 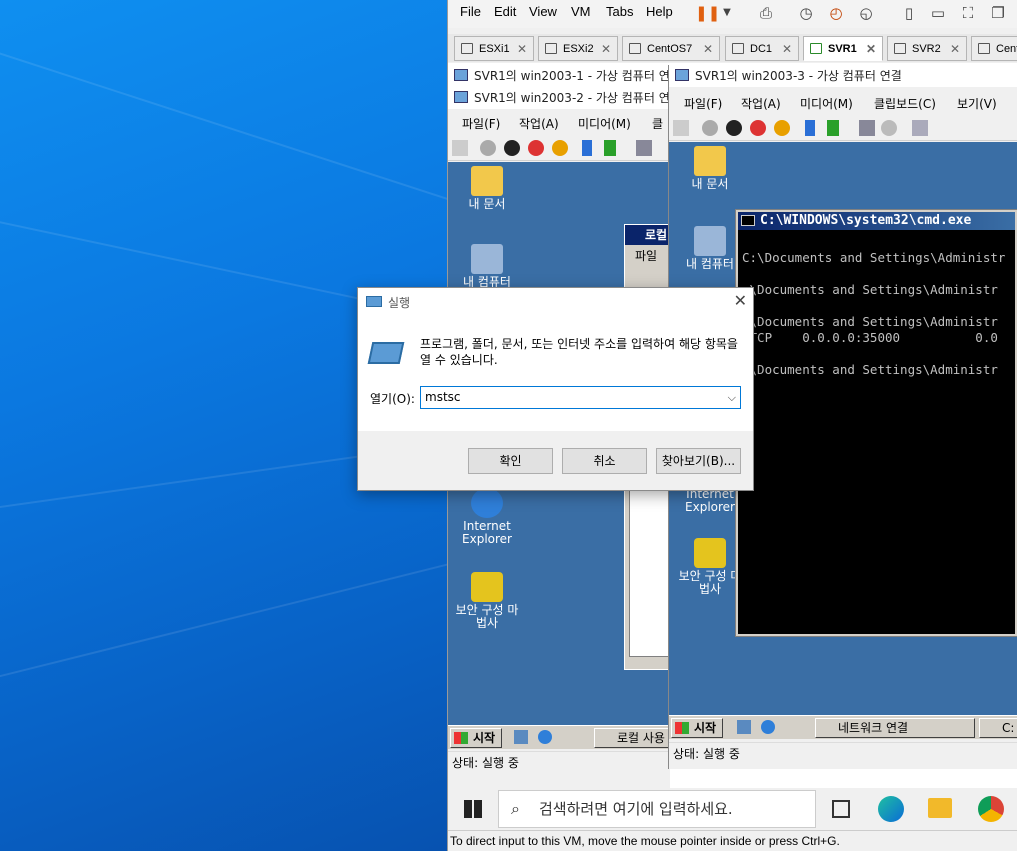 I want to click on tab-dc1: DC1 ✕, so click(x=762, y=48).